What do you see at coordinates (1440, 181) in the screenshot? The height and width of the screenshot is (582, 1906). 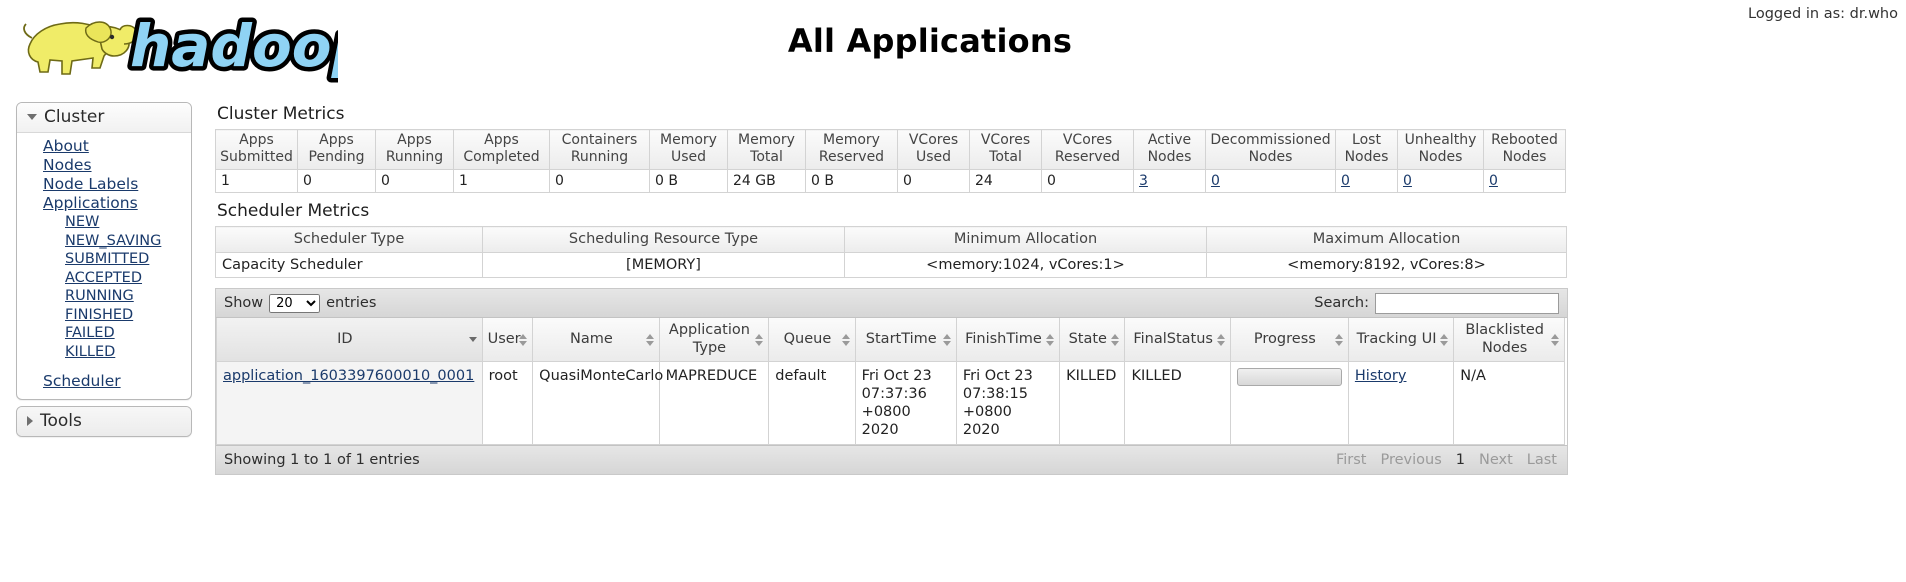 I see `val-unhealthy-nodes: 0` at bounding box center [1440, 181].